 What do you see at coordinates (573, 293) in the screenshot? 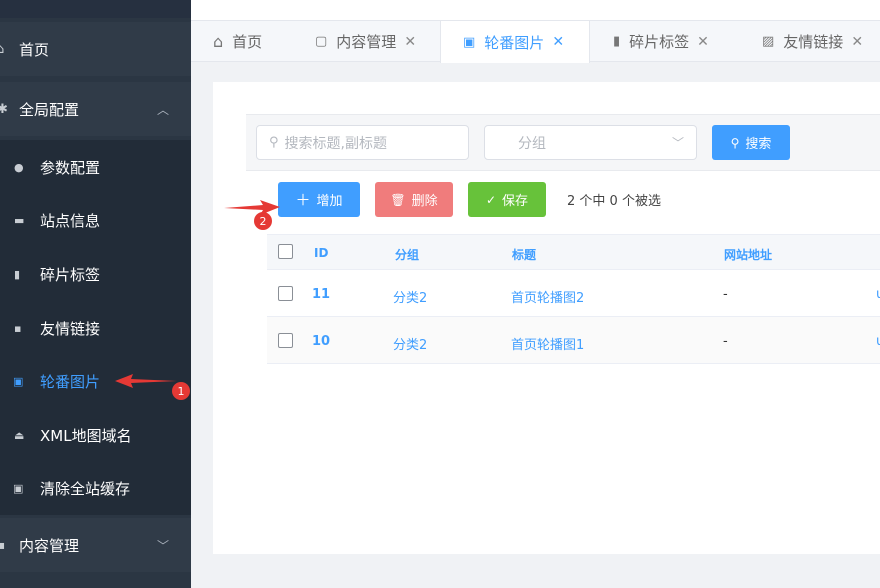
I see `table-row: 11 分类2 首页轮播图2 - u` at bounding box center [573, 293].